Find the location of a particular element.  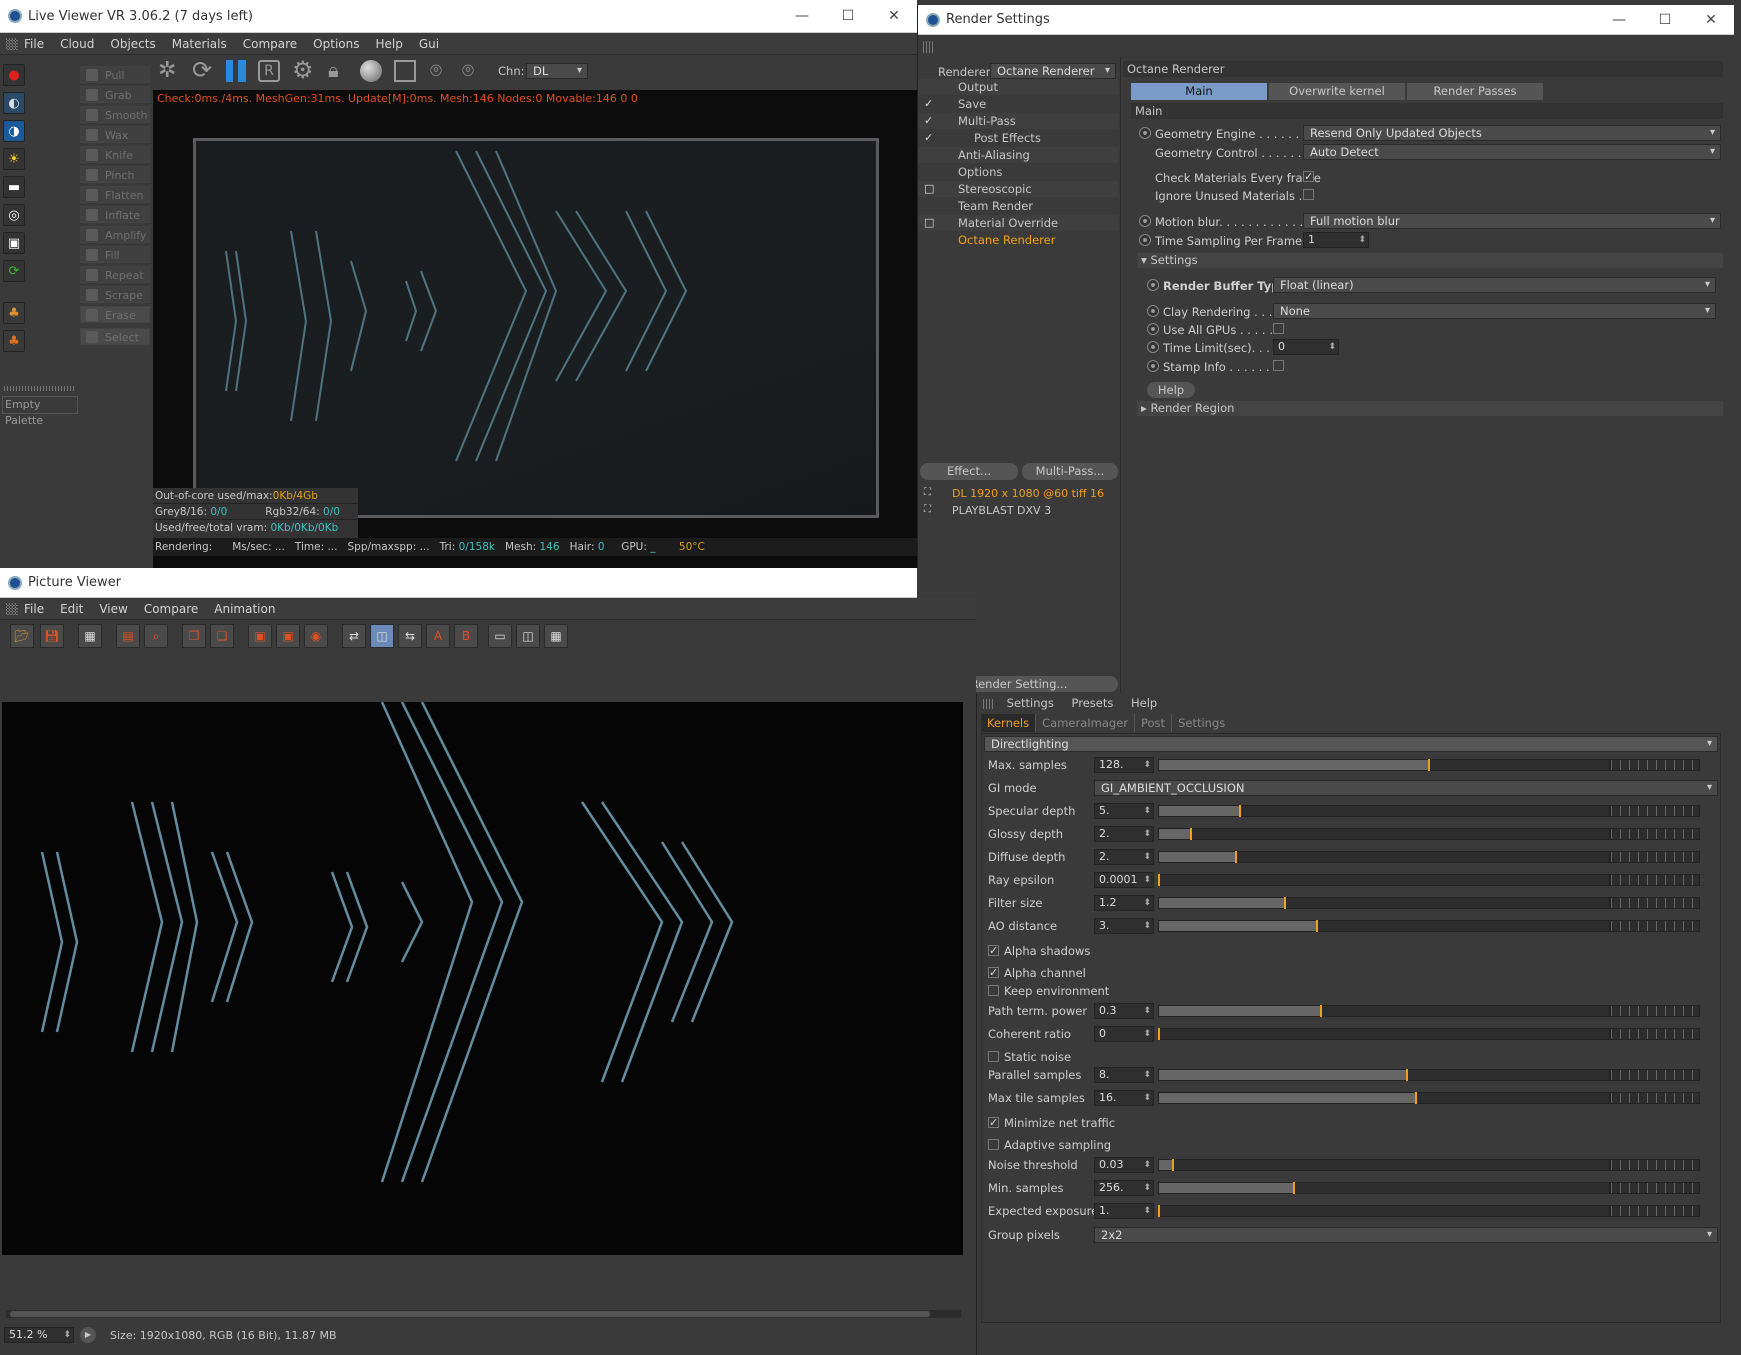

lock-icon: 🔒︎ is located at coordinates (333, 70).